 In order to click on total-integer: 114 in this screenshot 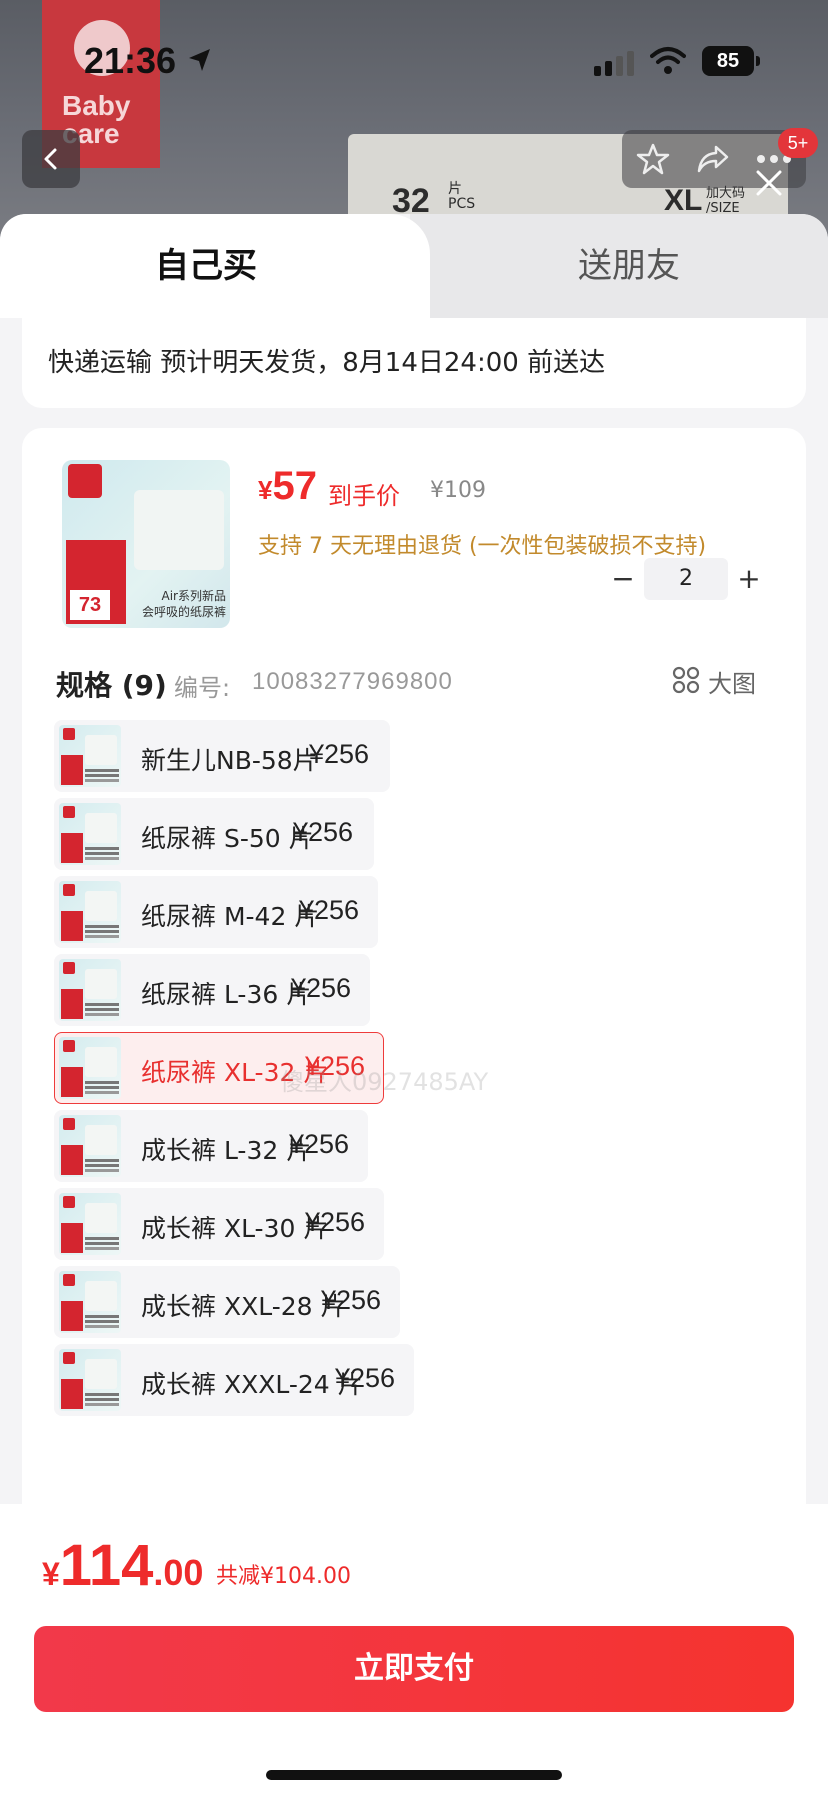, I will do `click(106, 1565)`.